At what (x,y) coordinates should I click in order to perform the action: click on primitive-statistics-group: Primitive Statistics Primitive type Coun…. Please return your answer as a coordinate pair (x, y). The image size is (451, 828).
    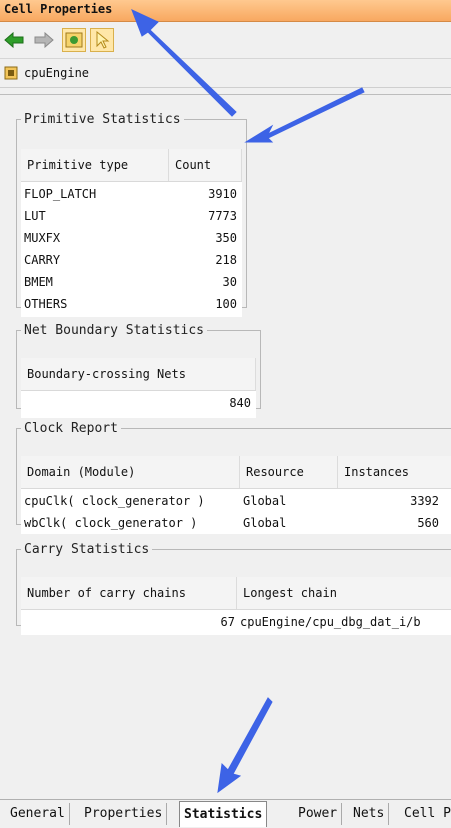
    Looking at the image, I should click on (131, 214).